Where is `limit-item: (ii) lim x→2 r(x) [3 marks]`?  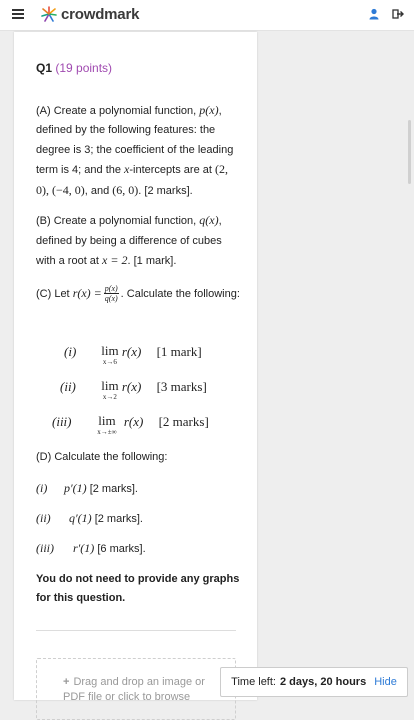 limit-item: (ii) lim x→2 r(x) [3 marks] is located at coordinates (133, 390).